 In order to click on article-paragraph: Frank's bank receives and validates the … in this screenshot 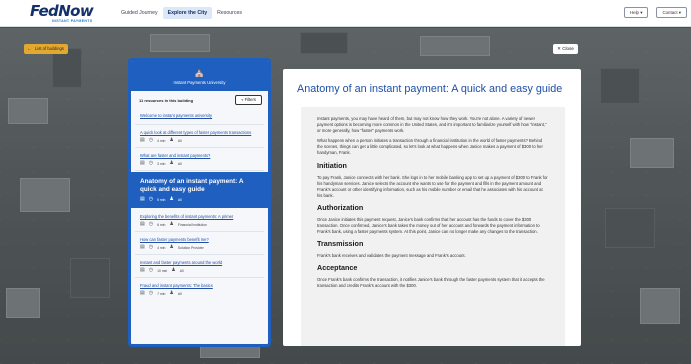, I will do `click(391, 256)`.